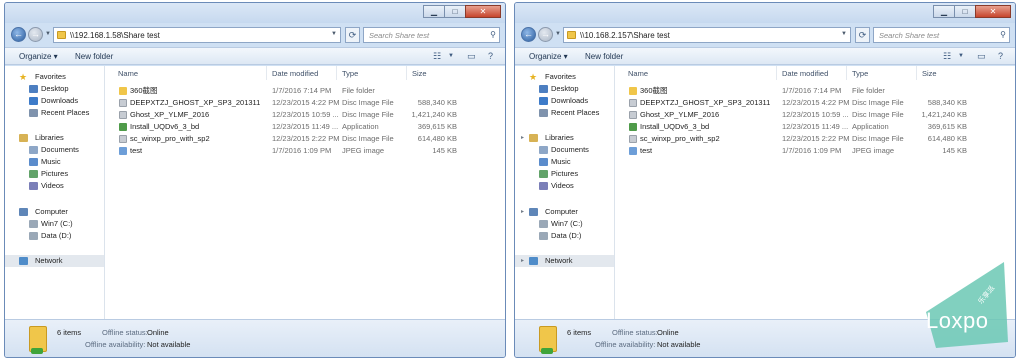 Image resolution: width=1024 pixels, height=364 pixels. What do you see at coordinates (625, 35) in the screenshot?
I see `address-text: \\10.168.2.157\Share test` at bounding box center [625, 35].